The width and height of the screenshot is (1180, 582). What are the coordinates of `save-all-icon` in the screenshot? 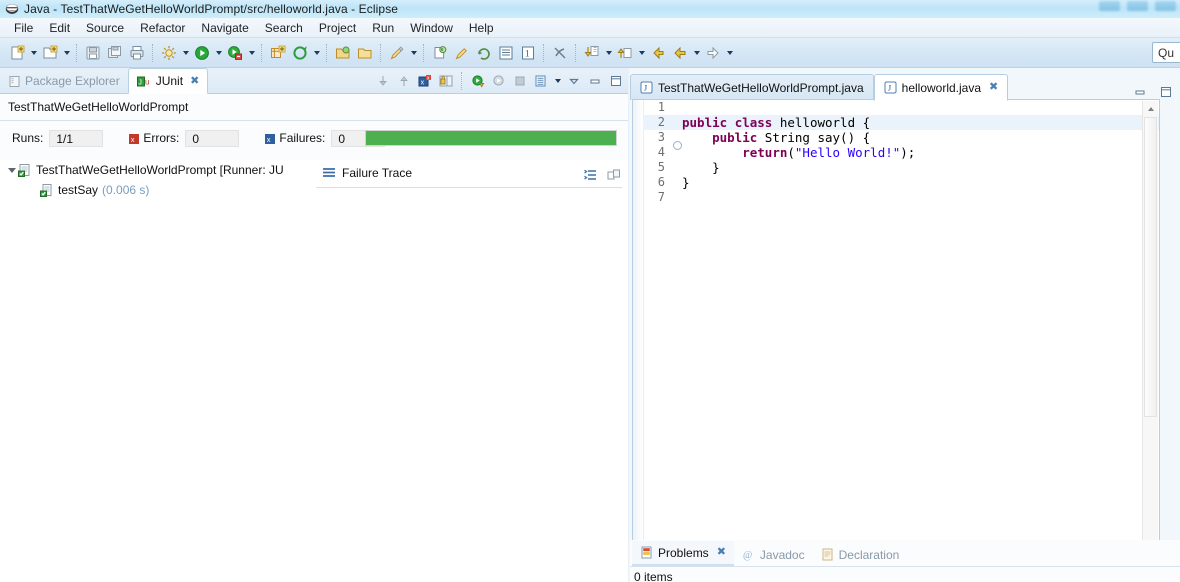 It's located at (115, 53).